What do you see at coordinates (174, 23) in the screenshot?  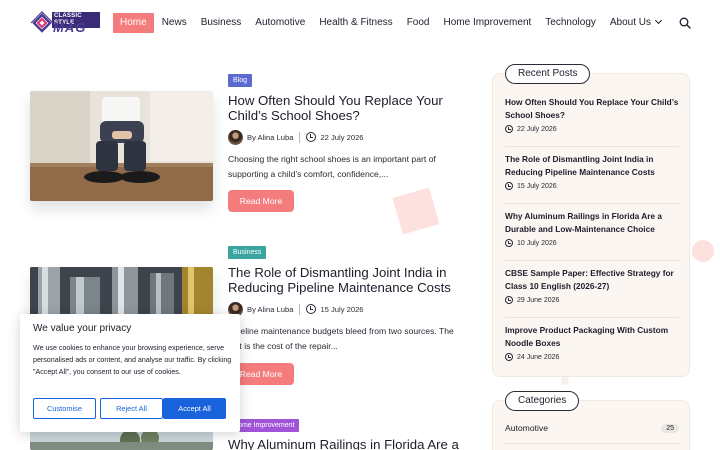 I see `nav-item-news: News` at bounding box center [174, 23].